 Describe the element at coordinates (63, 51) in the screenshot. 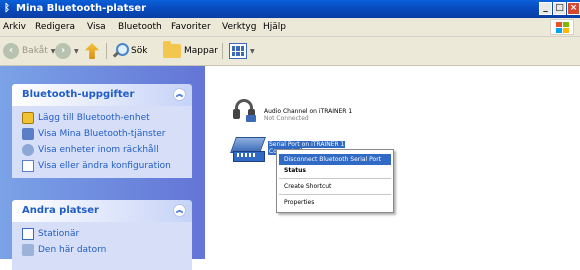

I see `forward-arrow-icon: ›` at that location.